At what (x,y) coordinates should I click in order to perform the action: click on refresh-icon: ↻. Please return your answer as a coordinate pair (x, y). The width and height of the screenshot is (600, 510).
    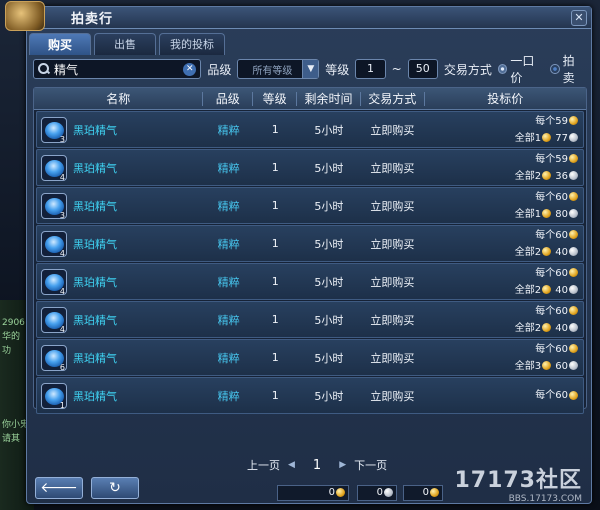
    Looking at the image, I should click on (115, 488).